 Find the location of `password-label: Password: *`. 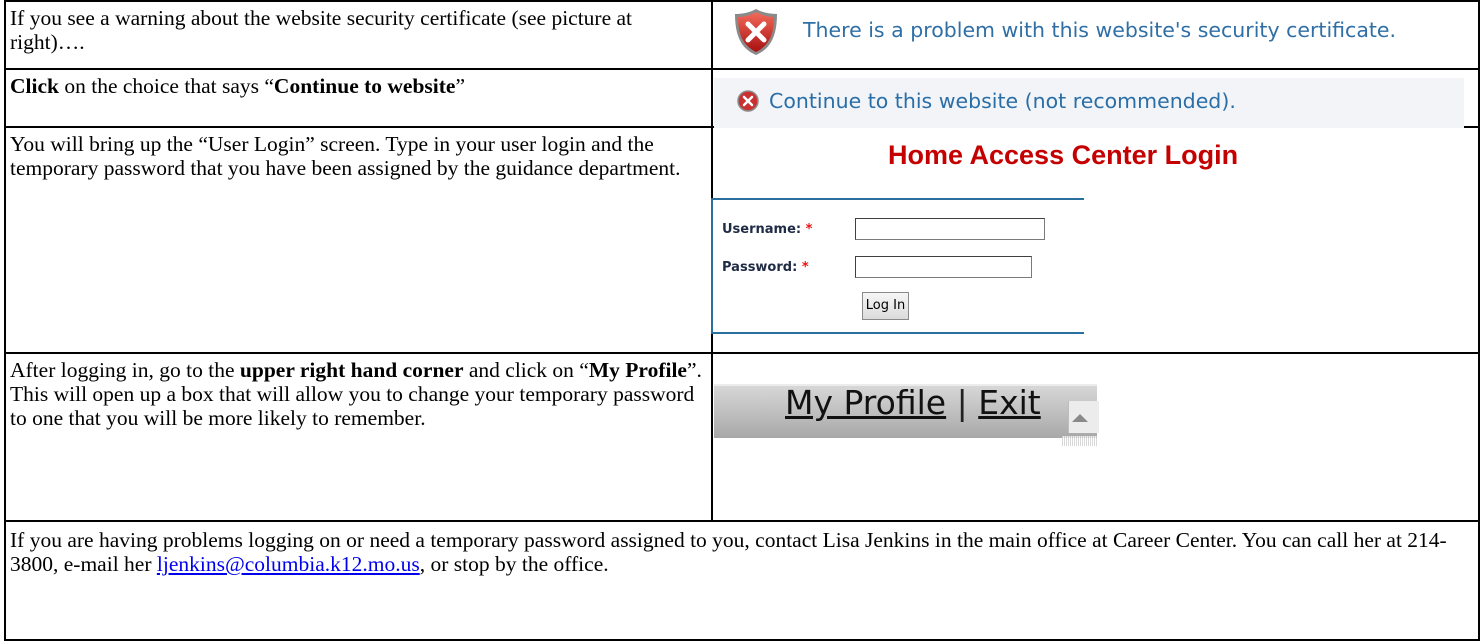

password-label: Password: * is located at coordinates (765, 267).